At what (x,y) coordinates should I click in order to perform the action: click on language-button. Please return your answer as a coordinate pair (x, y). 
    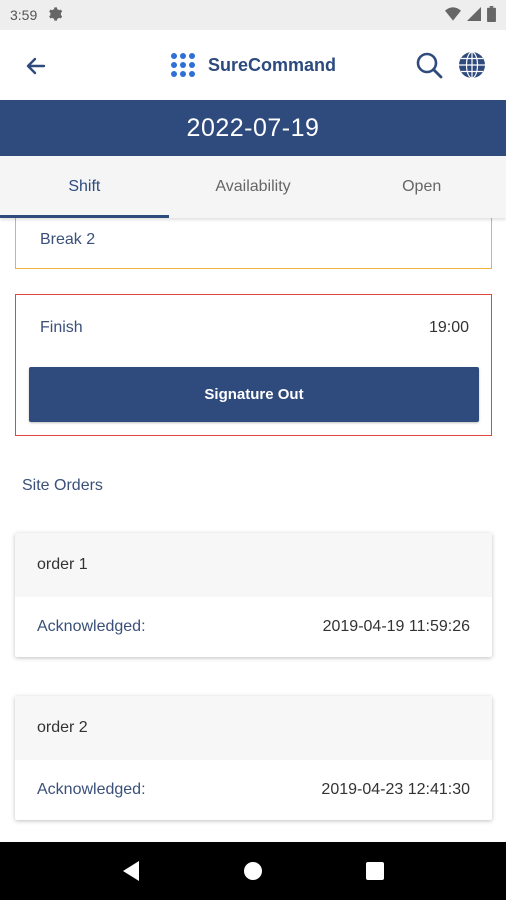
    Looking at the image, I should click on (472, 65).